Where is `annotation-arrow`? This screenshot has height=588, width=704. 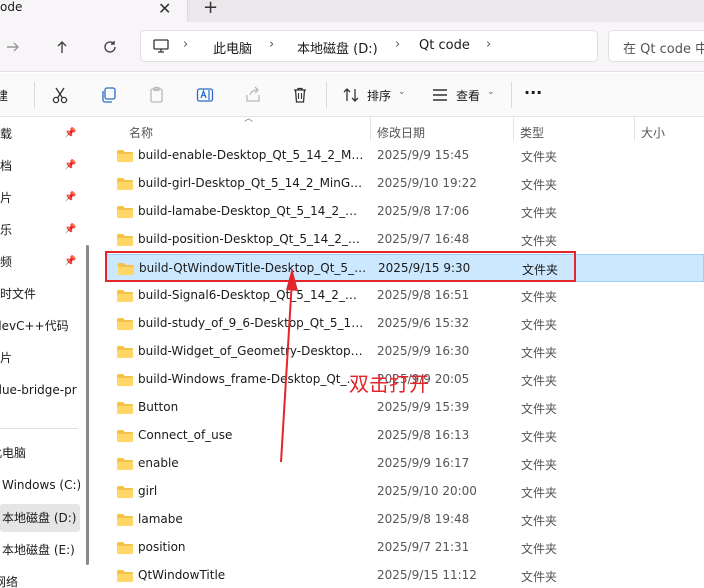
annotation-arrow is located at coordinates (289, 365).